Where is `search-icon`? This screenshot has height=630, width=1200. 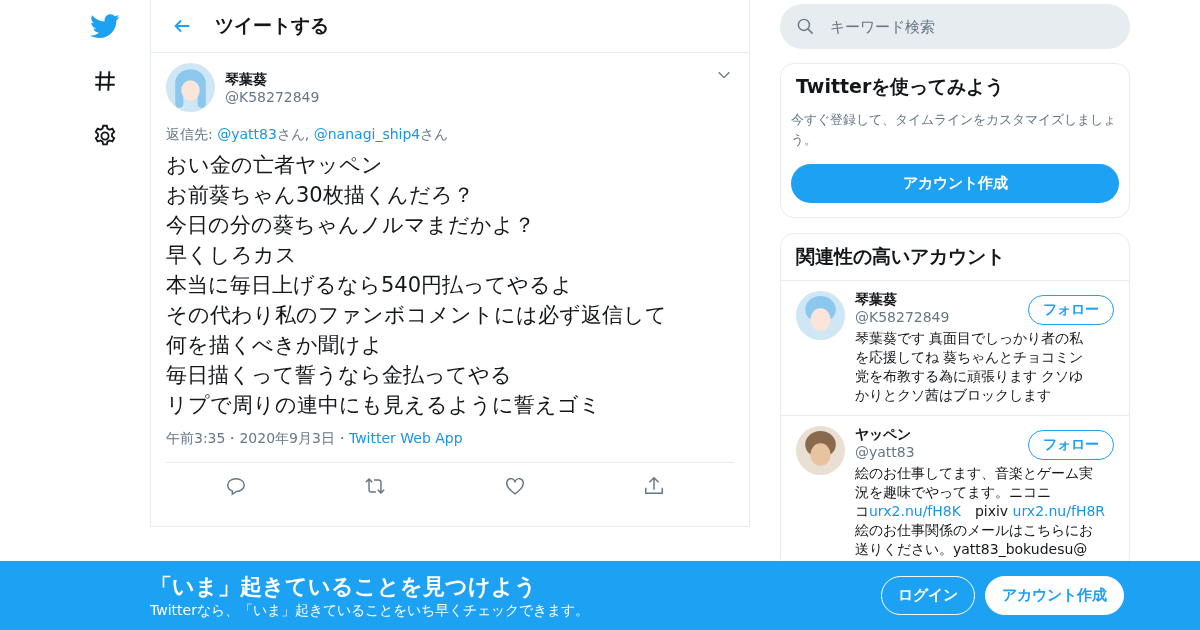
search-icon is located at coordinates (805, 26).